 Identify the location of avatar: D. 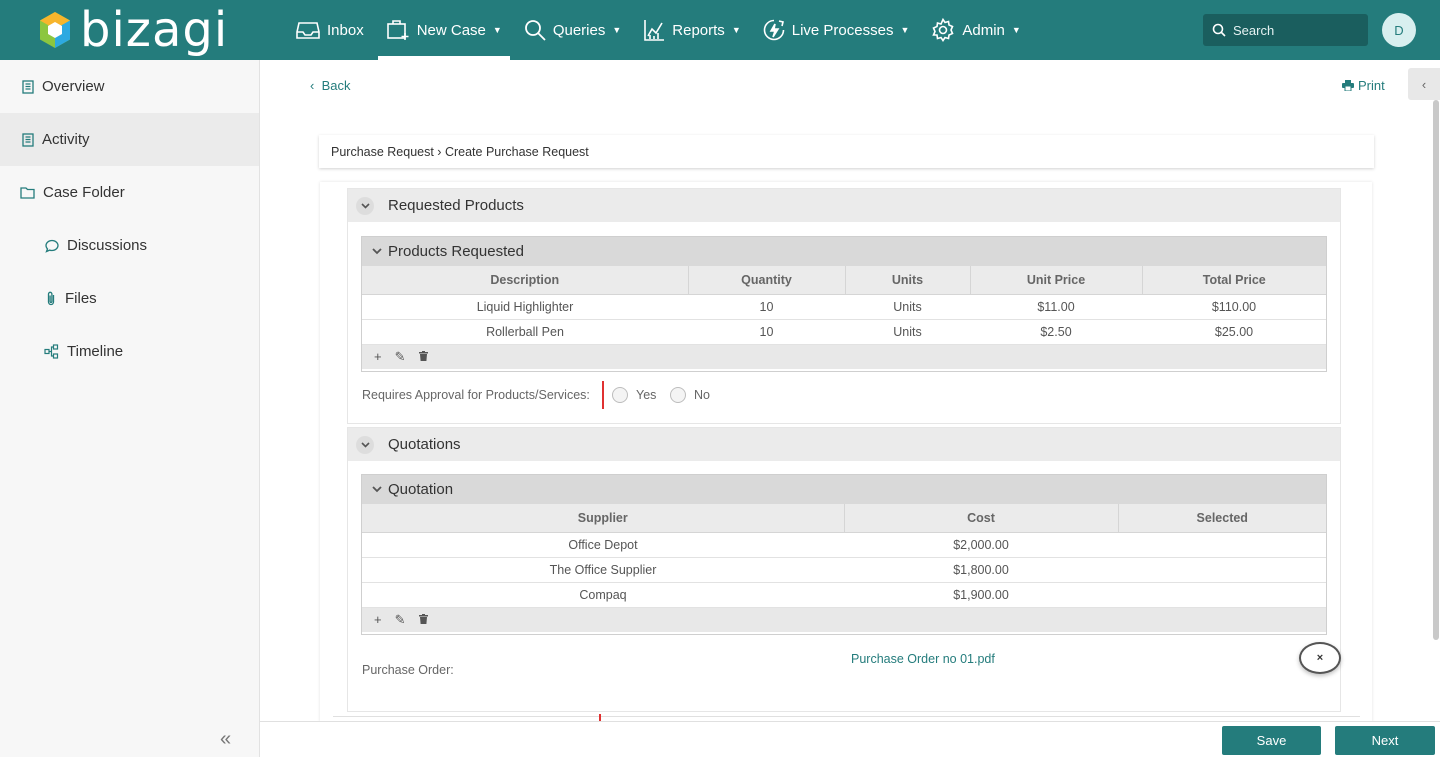
(1399, 30).